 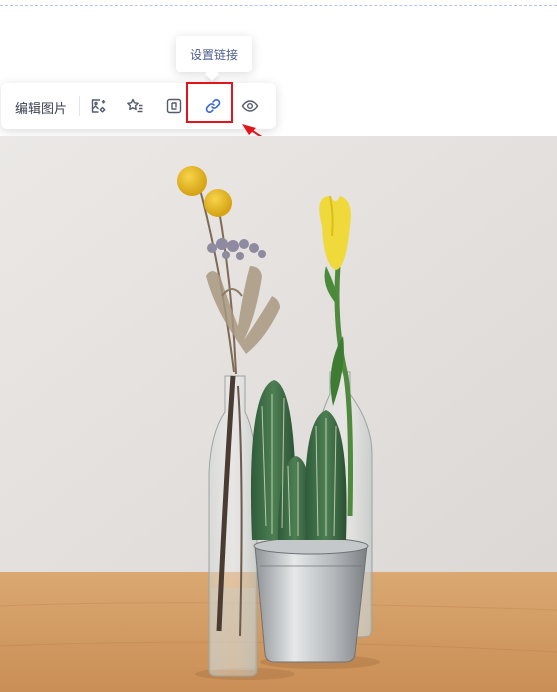 I want to click on eye-icon, so click(x=250, y=106).